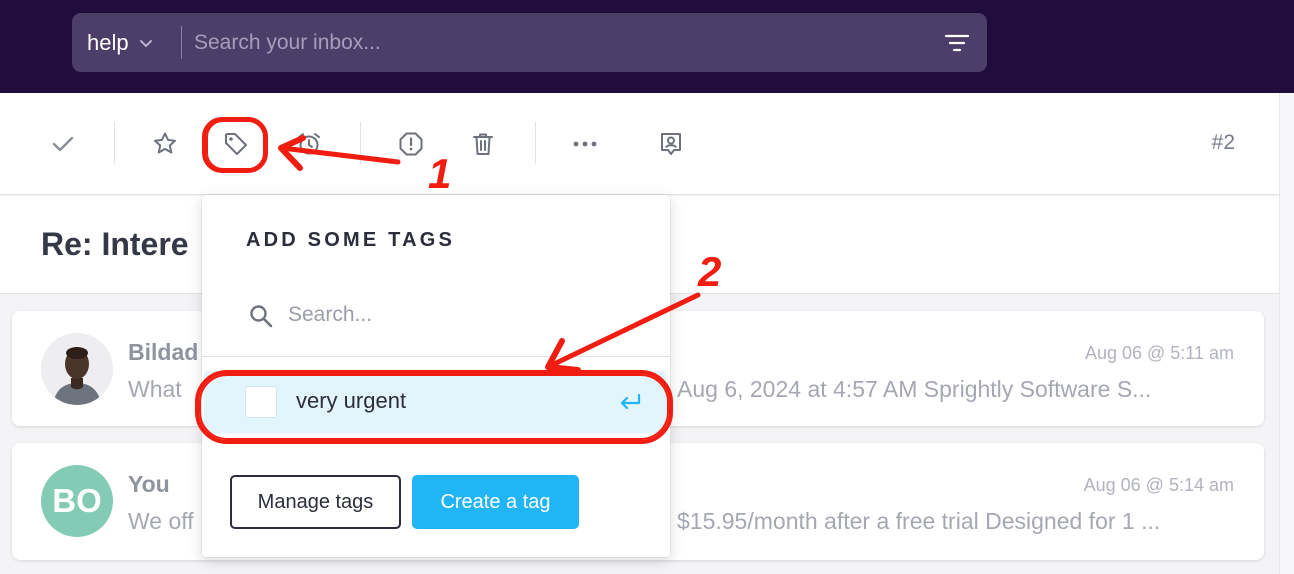 Image resolution: width=1294 pixels, height=574 pixels. Describe the element at coordinates (554, 42) in the screenshot. I see `inbox-search-input` at that location.